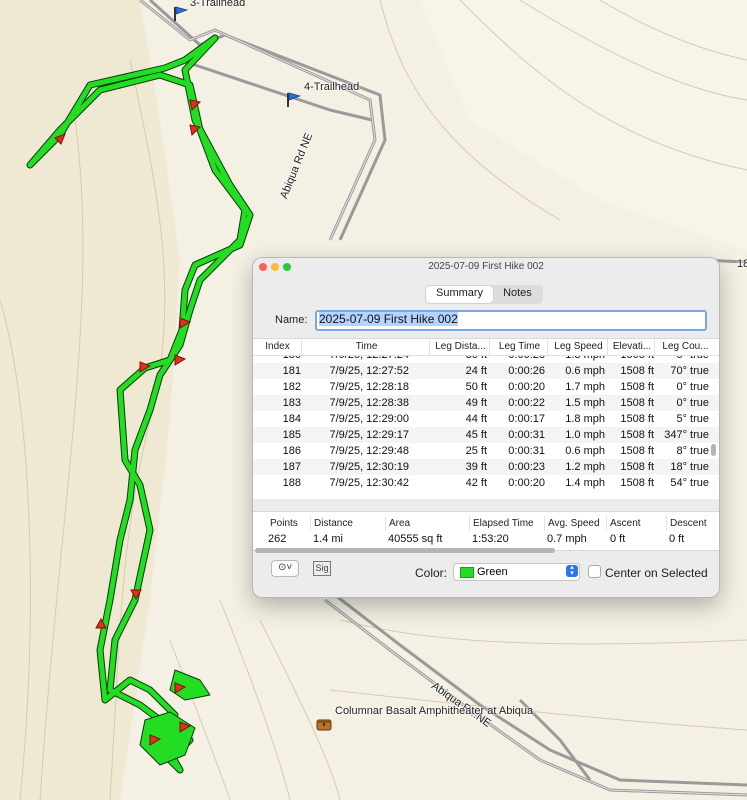 The height and width of the screenshot is (800, 747). I want to click on color-label: Color:, so click(431, 573).